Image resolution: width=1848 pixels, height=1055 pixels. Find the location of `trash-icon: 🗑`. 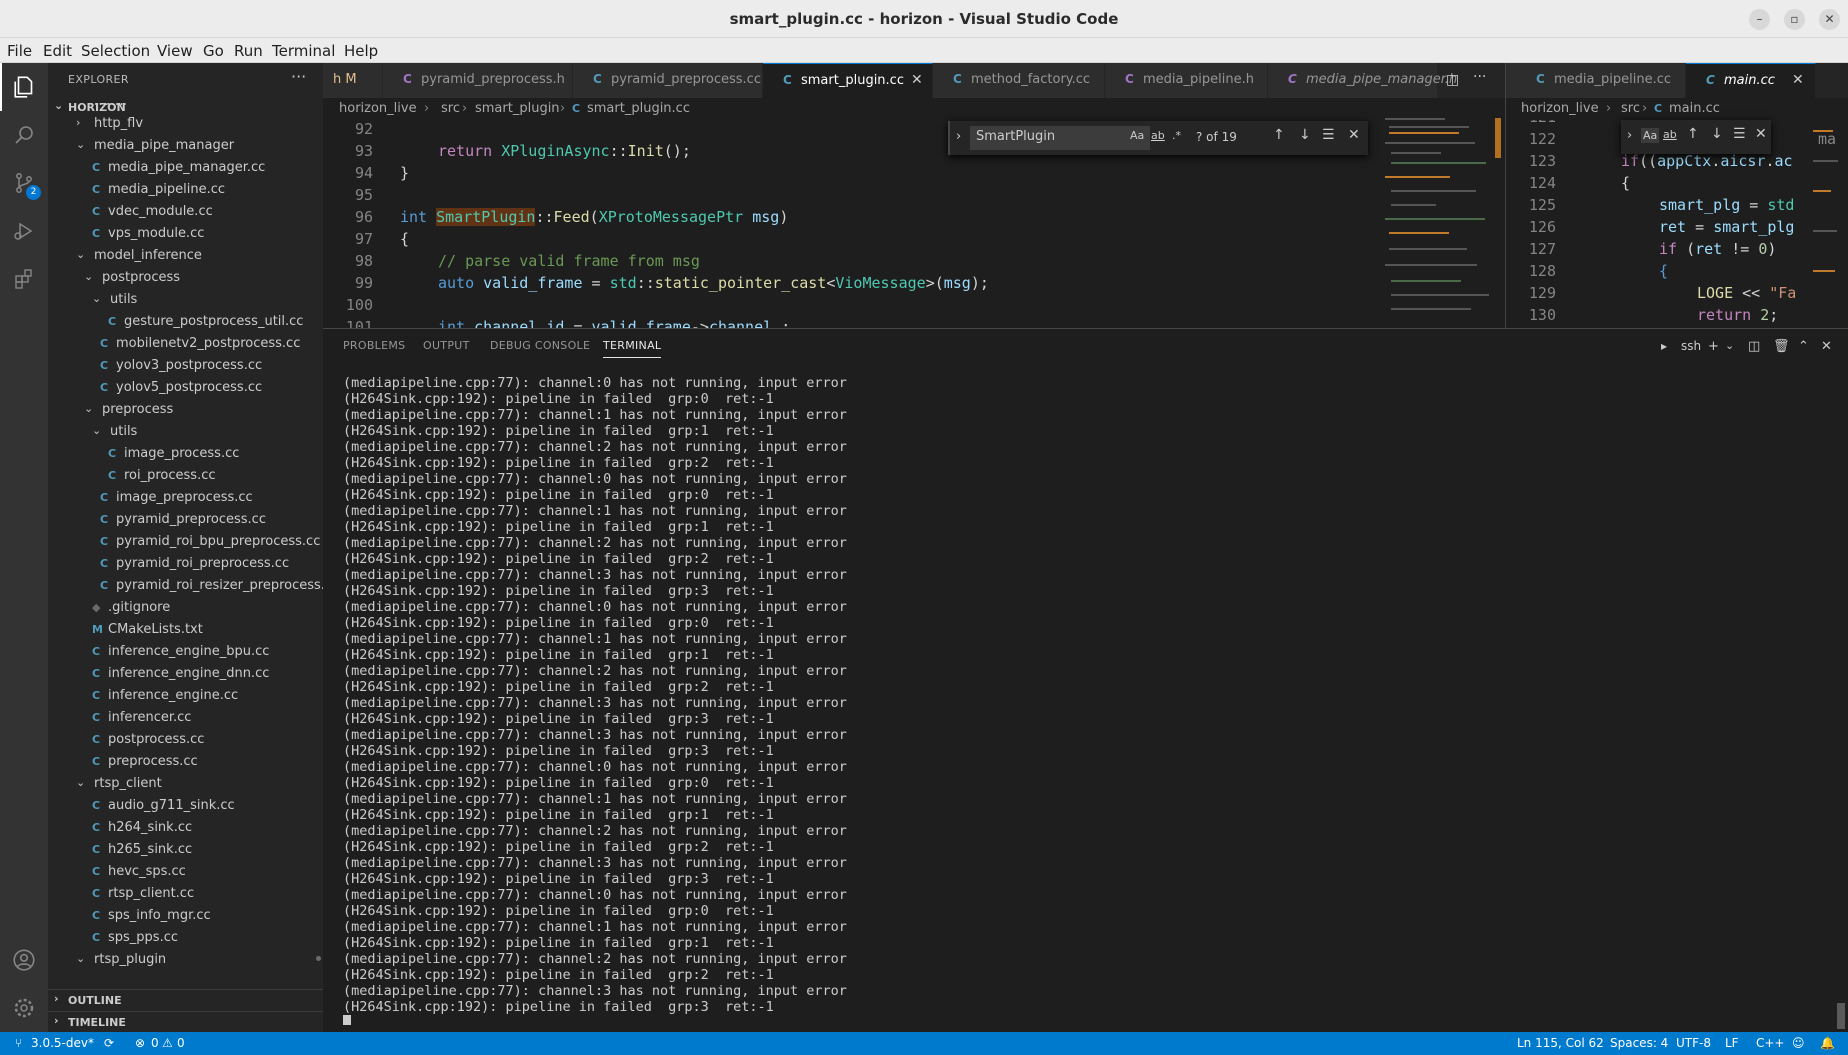

trash-icon: 🗑 is located at coordinates (1781, 346).